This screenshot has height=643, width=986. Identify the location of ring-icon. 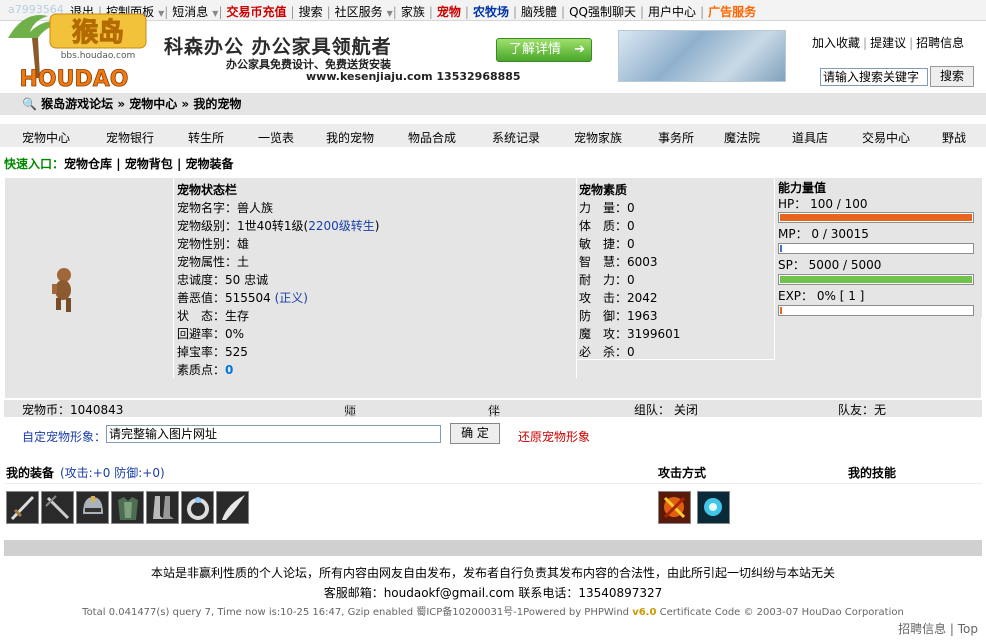
(197, 507).